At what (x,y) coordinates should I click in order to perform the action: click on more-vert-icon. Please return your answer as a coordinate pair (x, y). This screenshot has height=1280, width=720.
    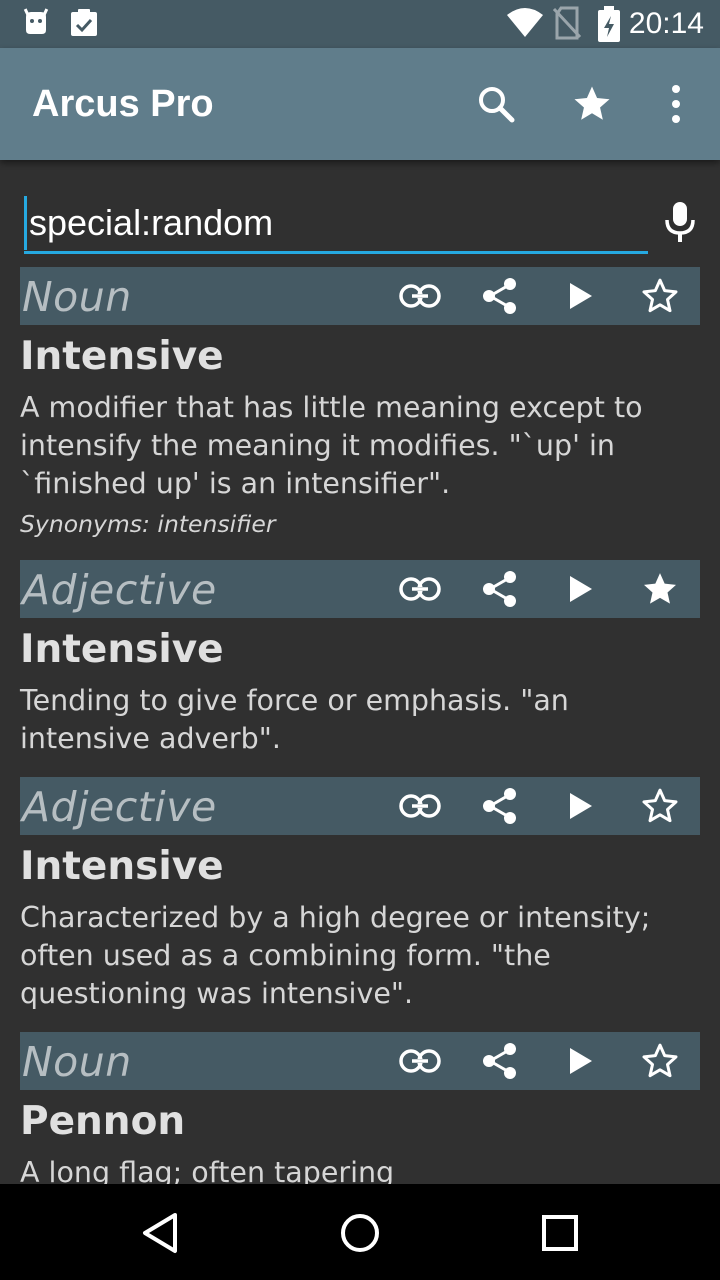
    Looking at the image, I should click on (676, 104).